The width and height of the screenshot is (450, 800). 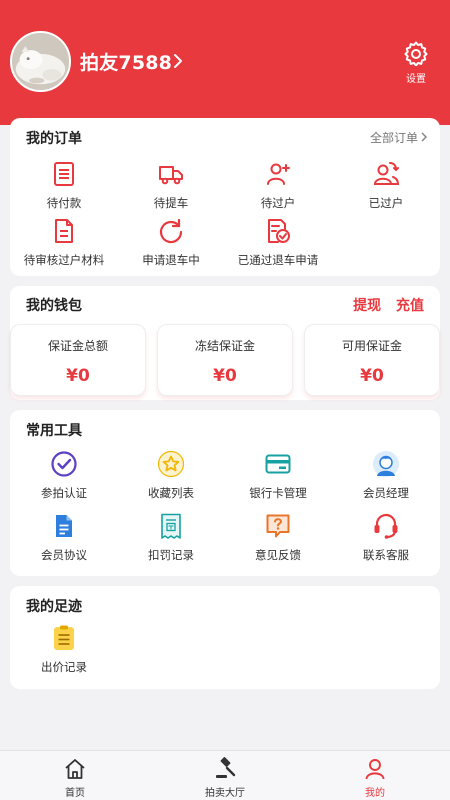 What do you see at coordinates (75, 769) in the screenshot?
I see `home-icon` at bounding box center [75, 769].